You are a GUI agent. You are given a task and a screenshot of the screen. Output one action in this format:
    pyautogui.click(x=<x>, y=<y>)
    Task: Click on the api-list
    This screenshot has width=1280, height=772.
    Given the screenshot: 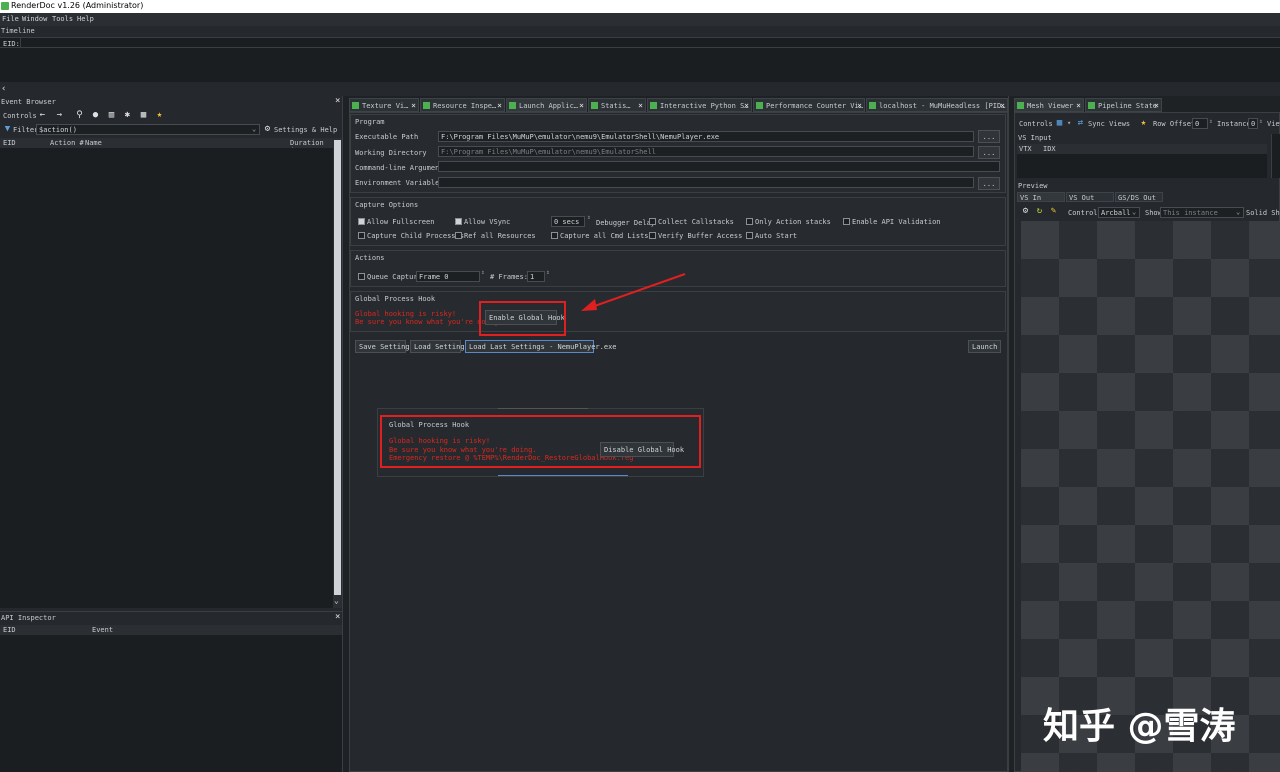 What is the action you would take?
    pyautogui.click(x=171, y=703)
    